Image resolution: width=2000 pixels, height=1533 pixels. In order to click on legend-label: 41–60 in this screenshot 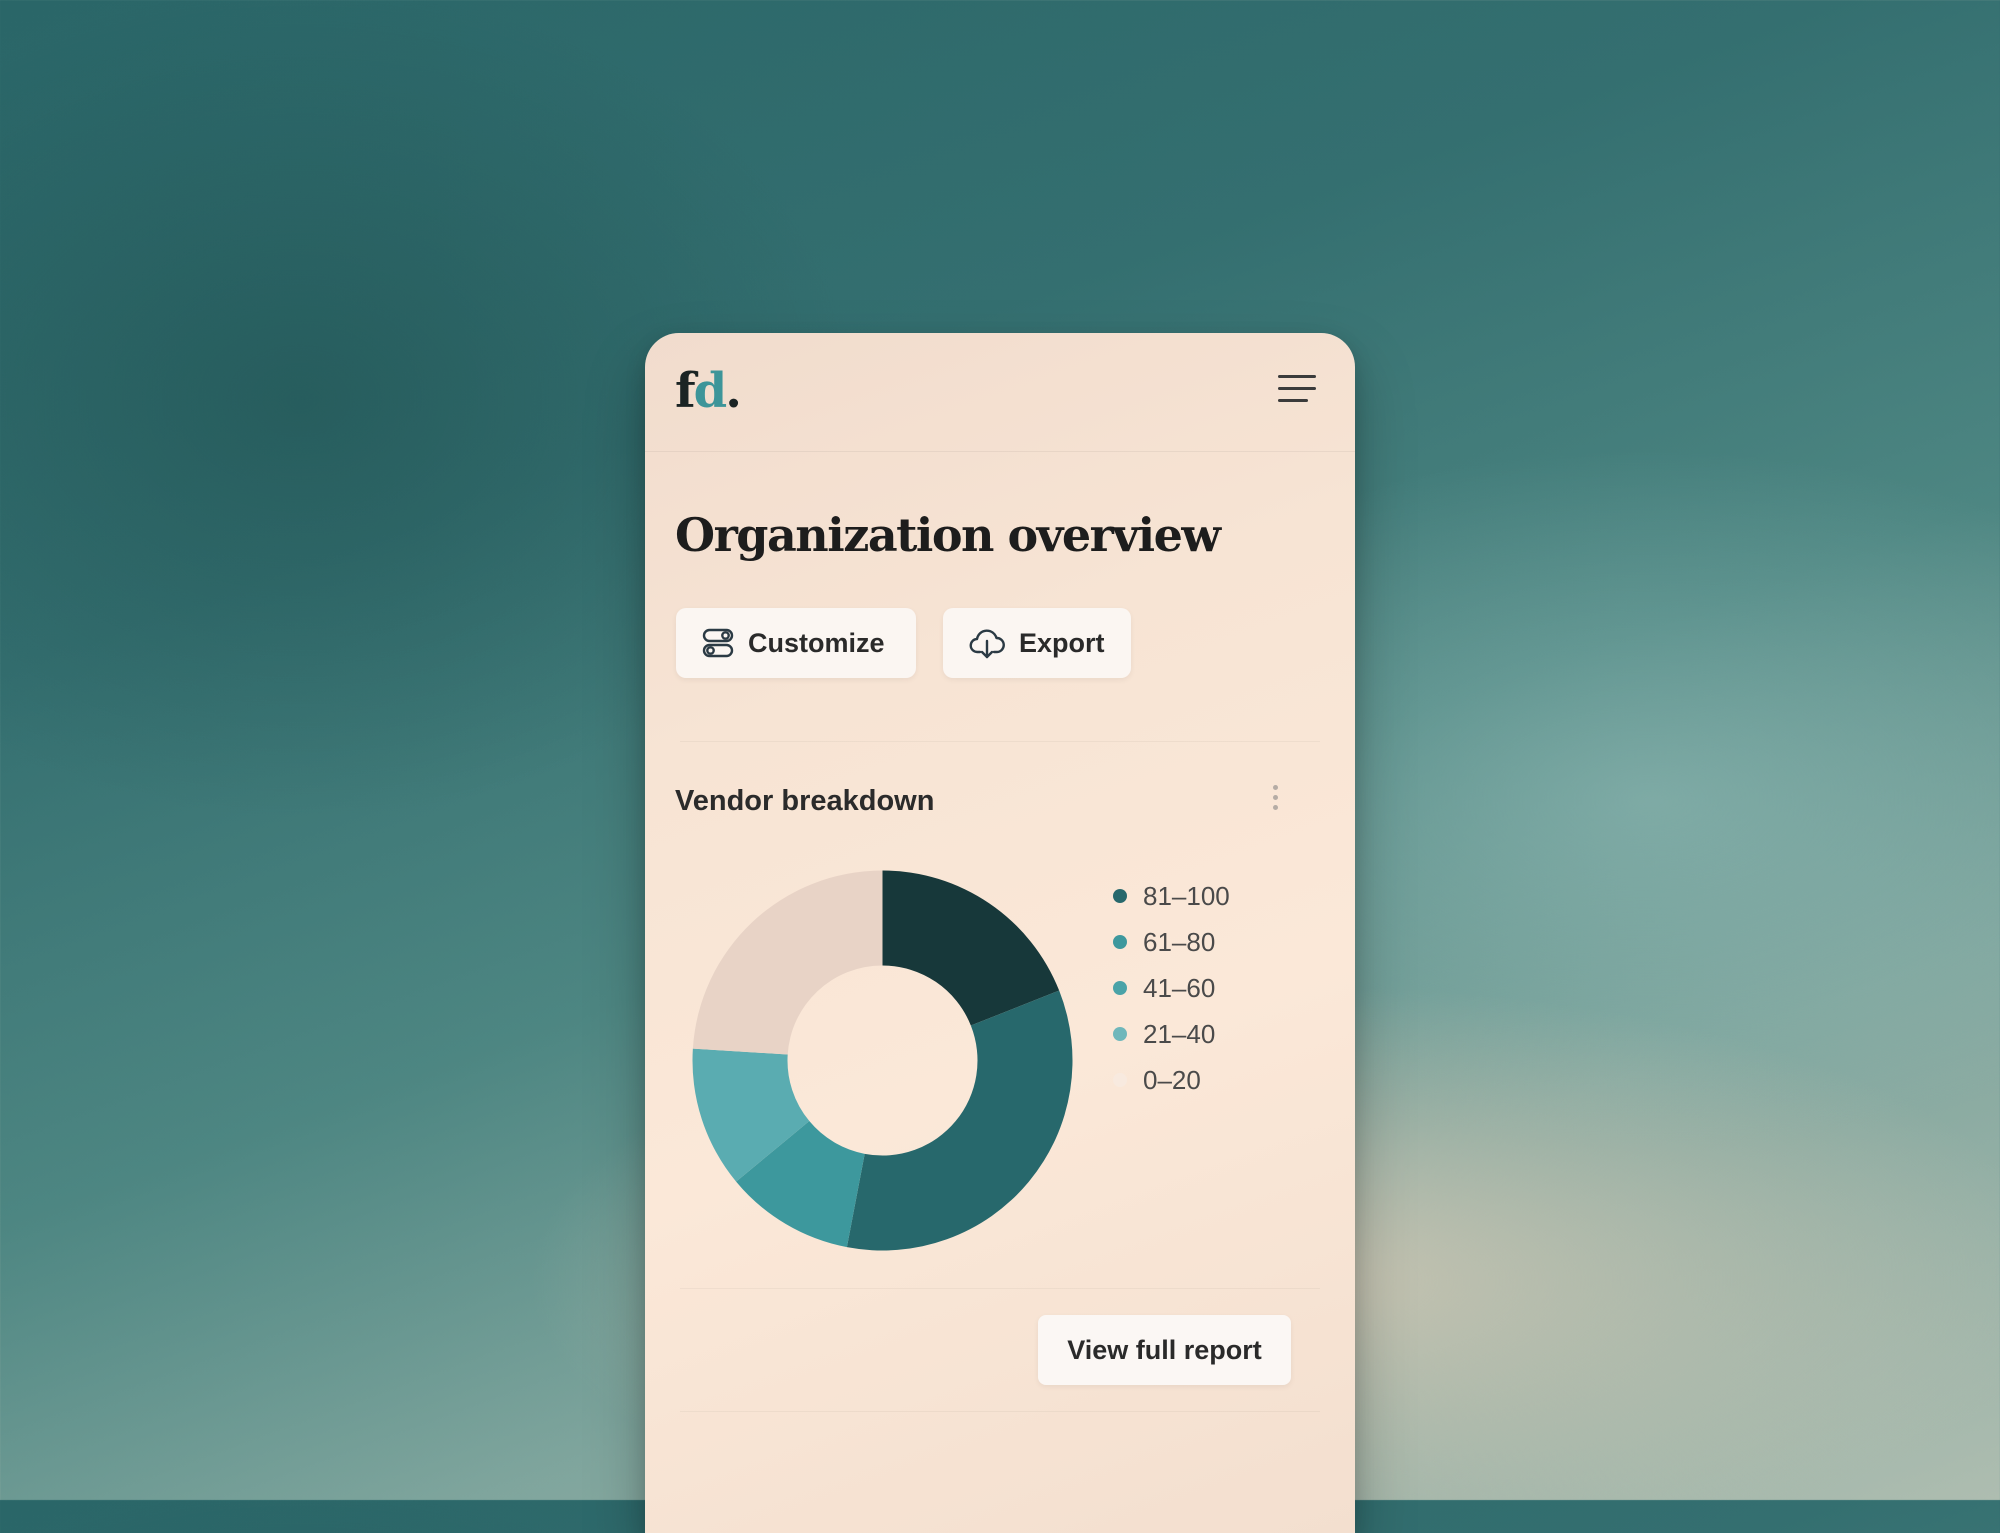, I will do `click(1179, 987)`.